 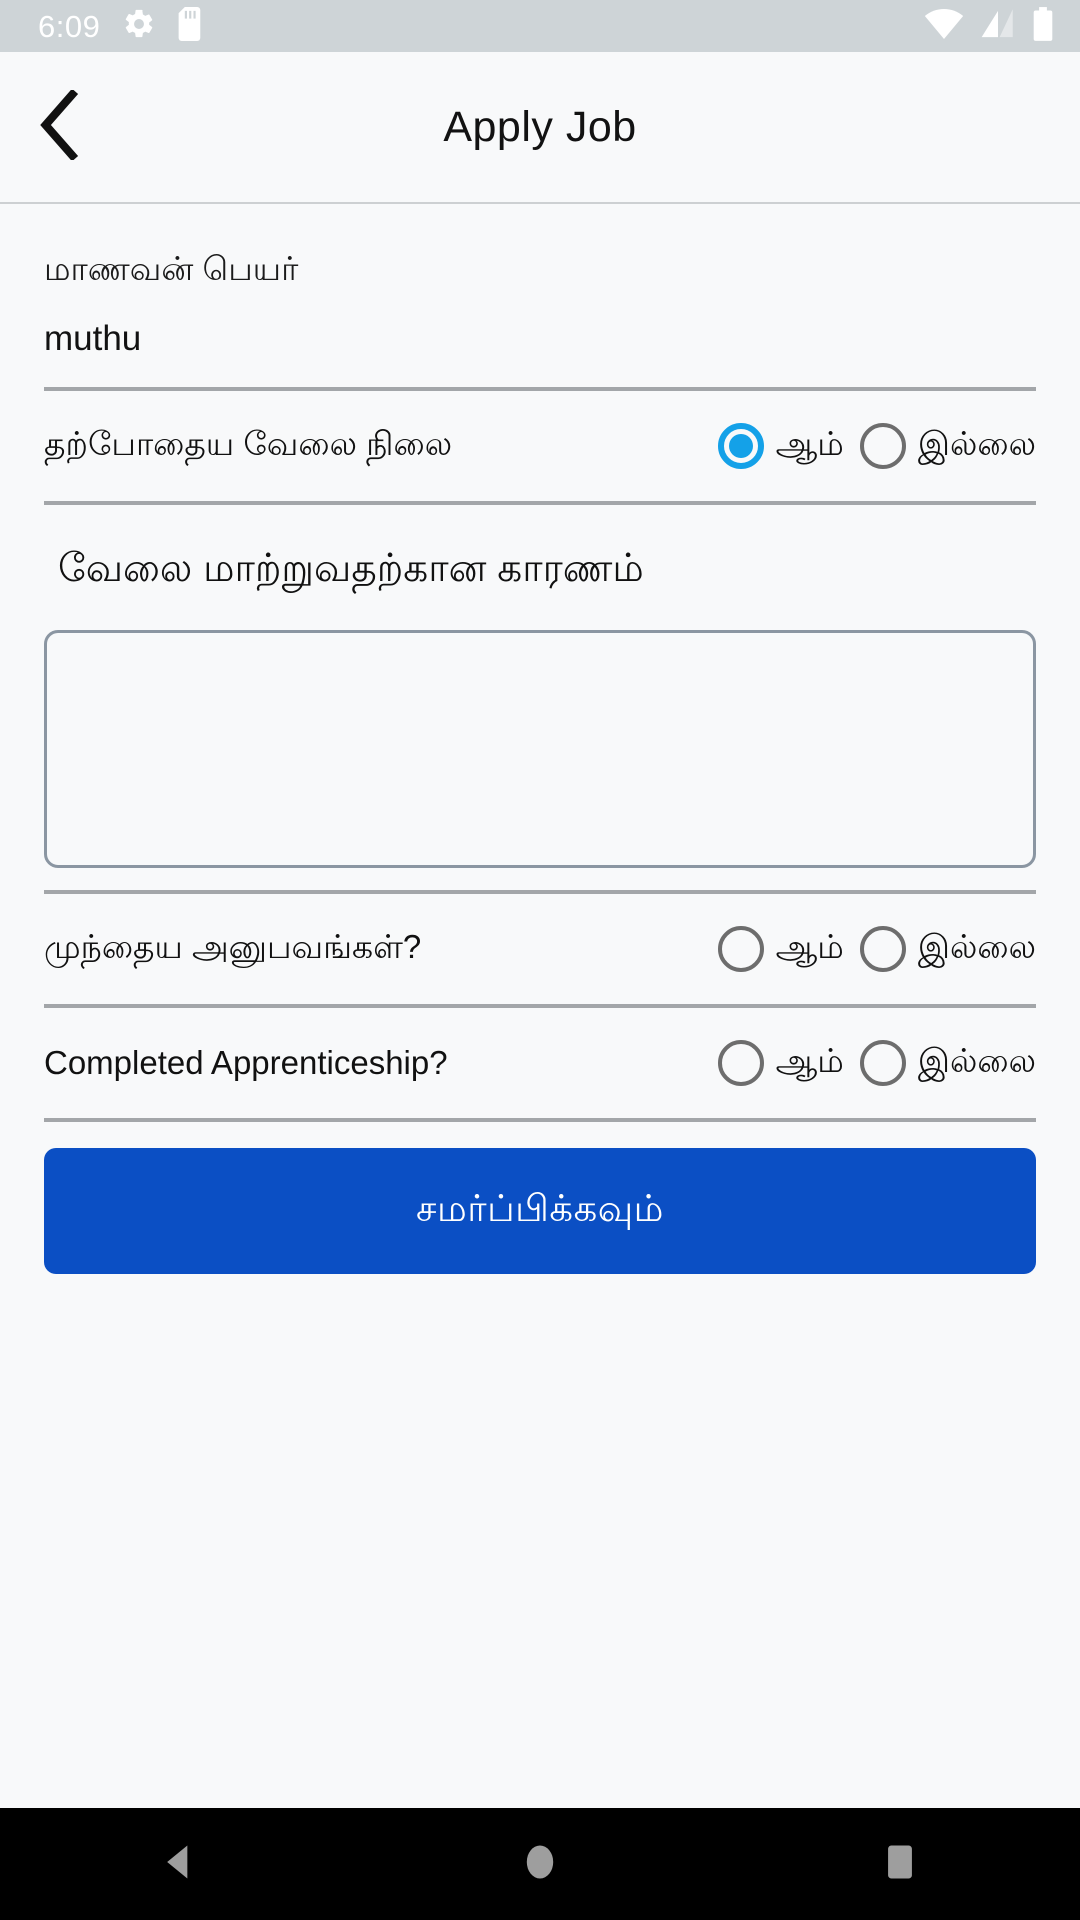 I want to click on battery-icon, so click(x=1043, y=26).